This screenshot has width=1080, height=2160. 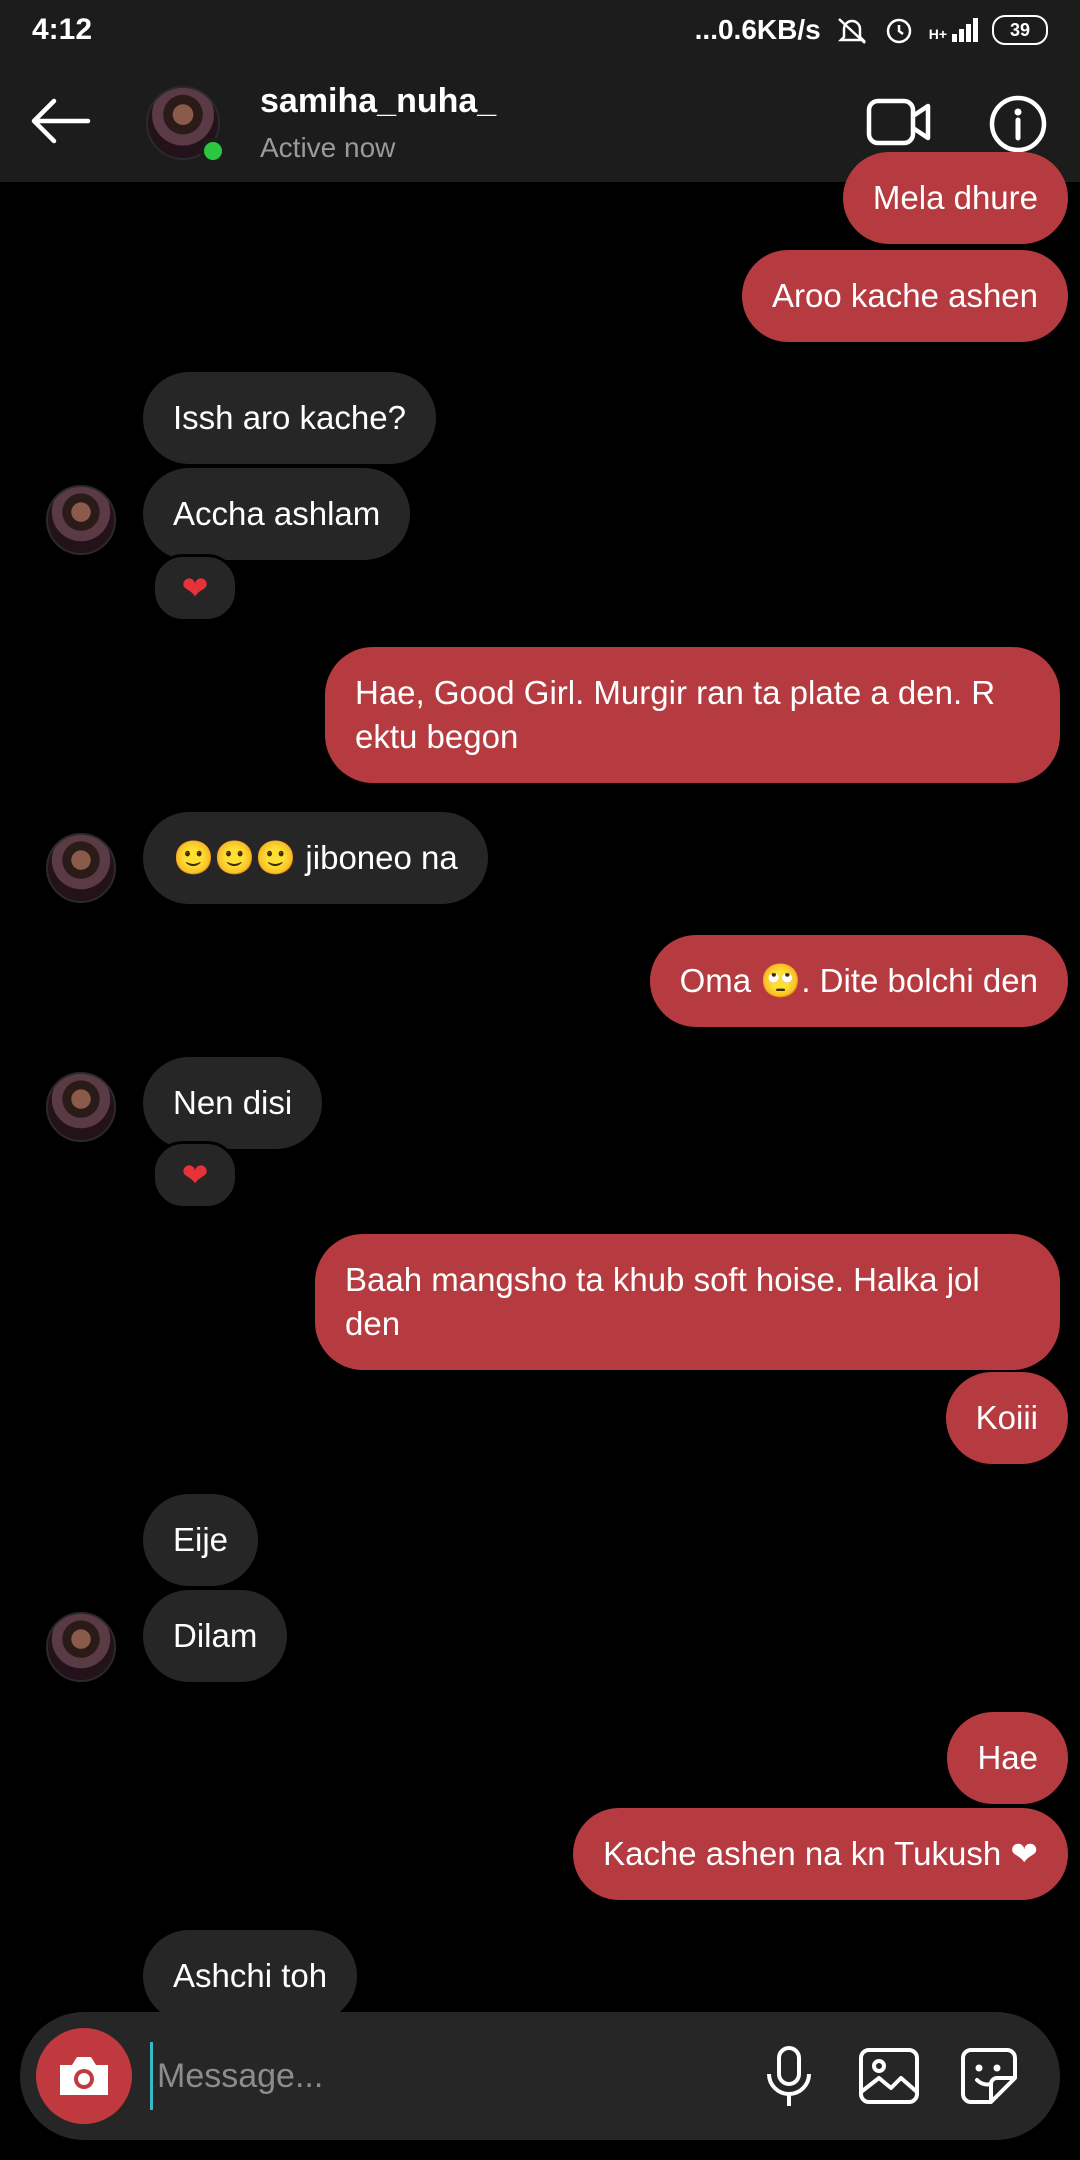 What do you see at coordinates (213, 151) in the screenshot?
I see `online-indicator` at bounding box center [213, 151].